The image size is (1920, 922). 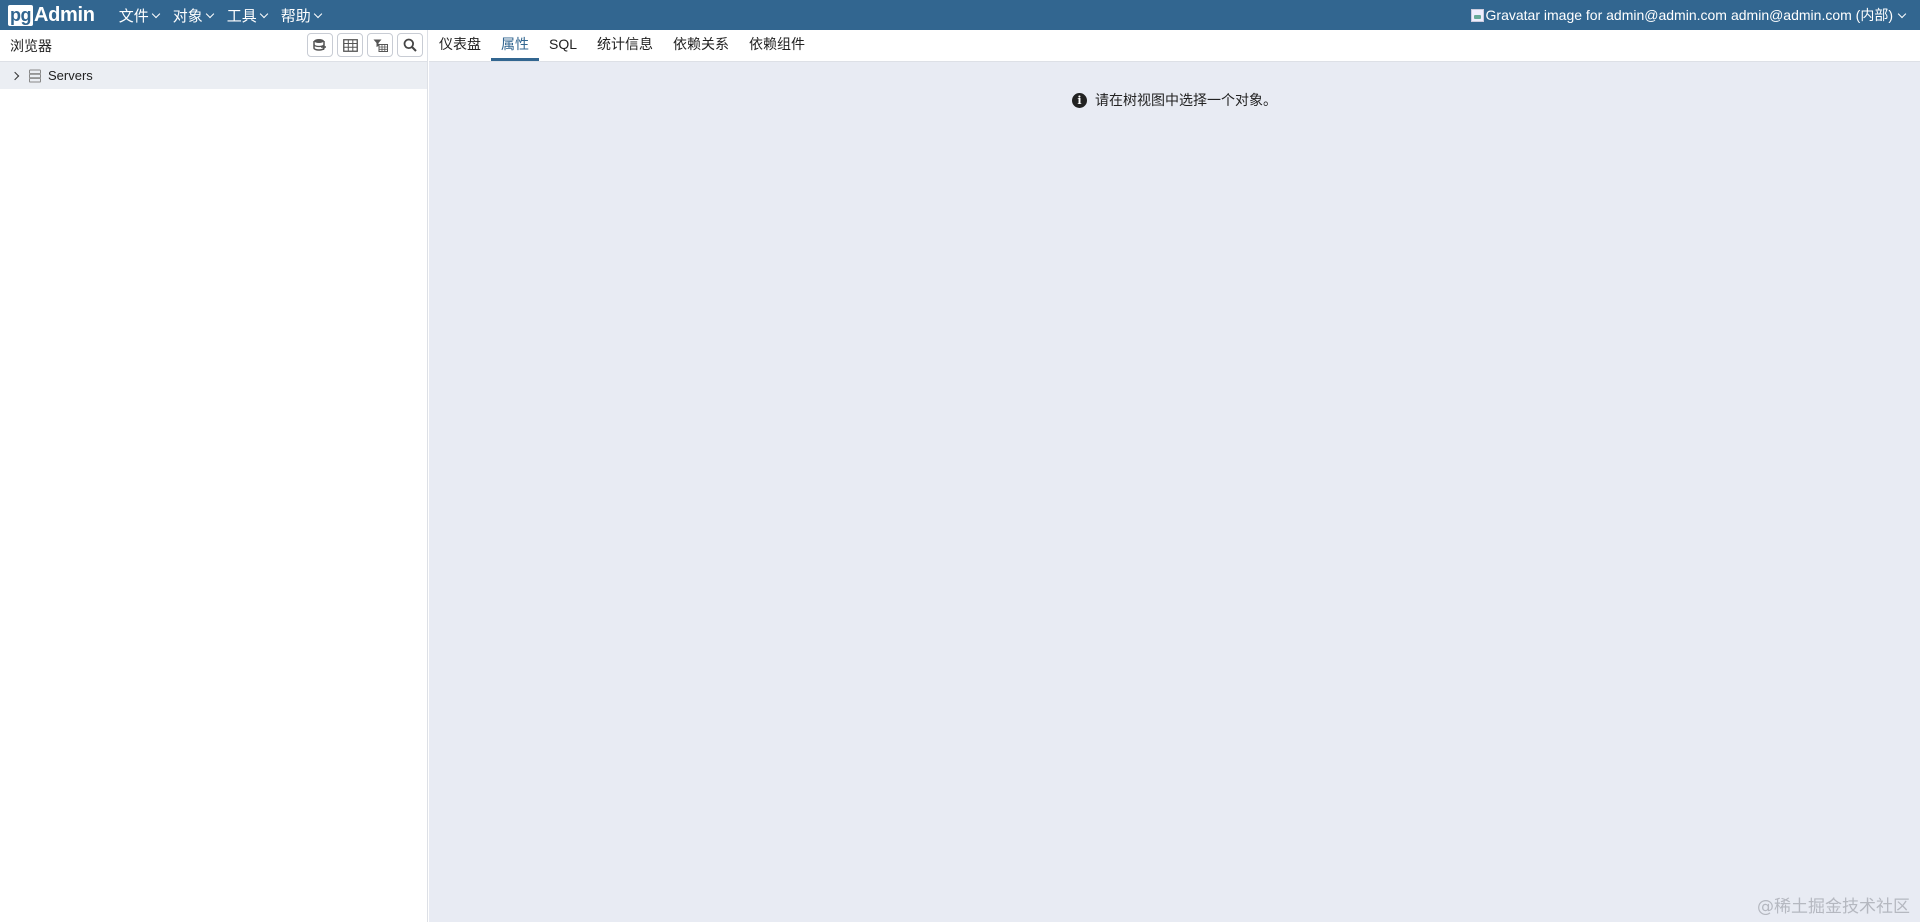 I want to click on view-data-button, so click(x=350, y=45).